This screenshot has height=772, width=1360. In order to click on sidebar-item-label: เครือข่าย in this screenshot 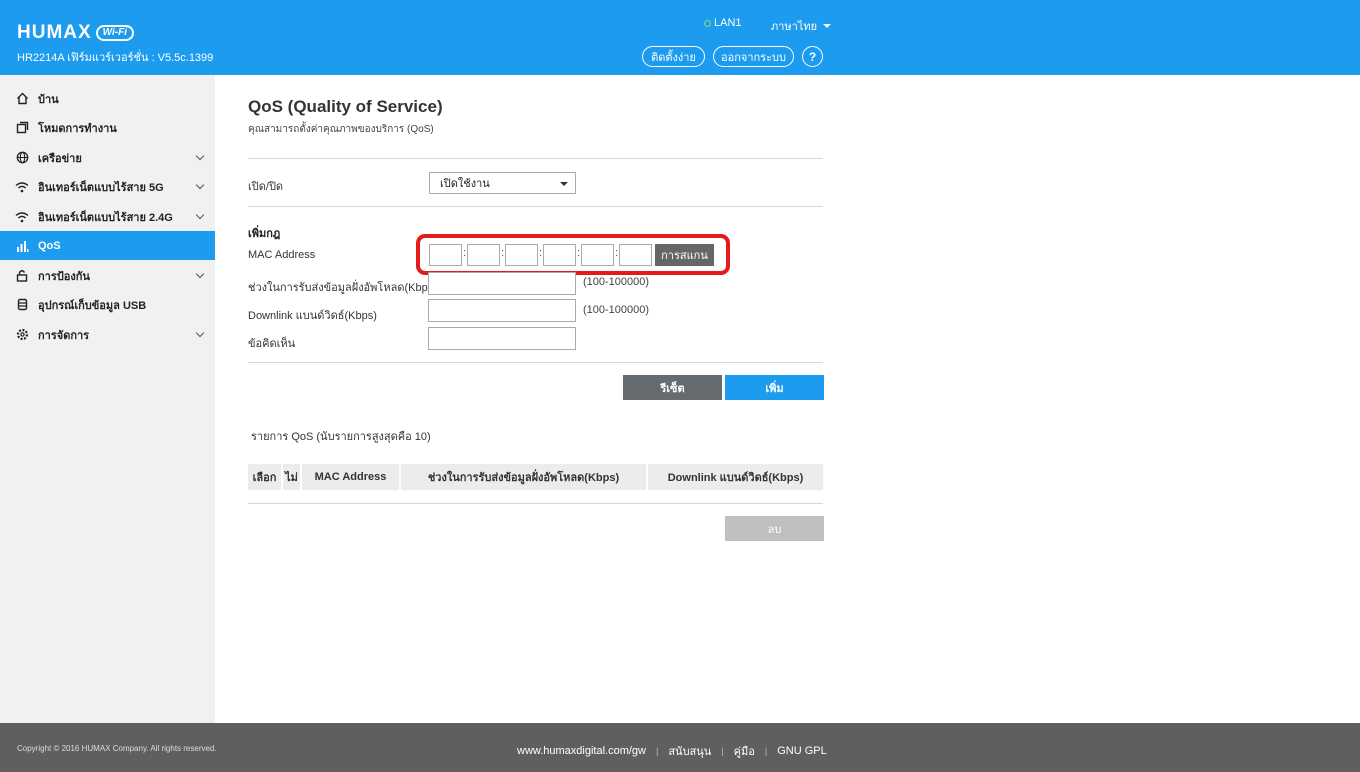, I will do `click(60, 158)`.